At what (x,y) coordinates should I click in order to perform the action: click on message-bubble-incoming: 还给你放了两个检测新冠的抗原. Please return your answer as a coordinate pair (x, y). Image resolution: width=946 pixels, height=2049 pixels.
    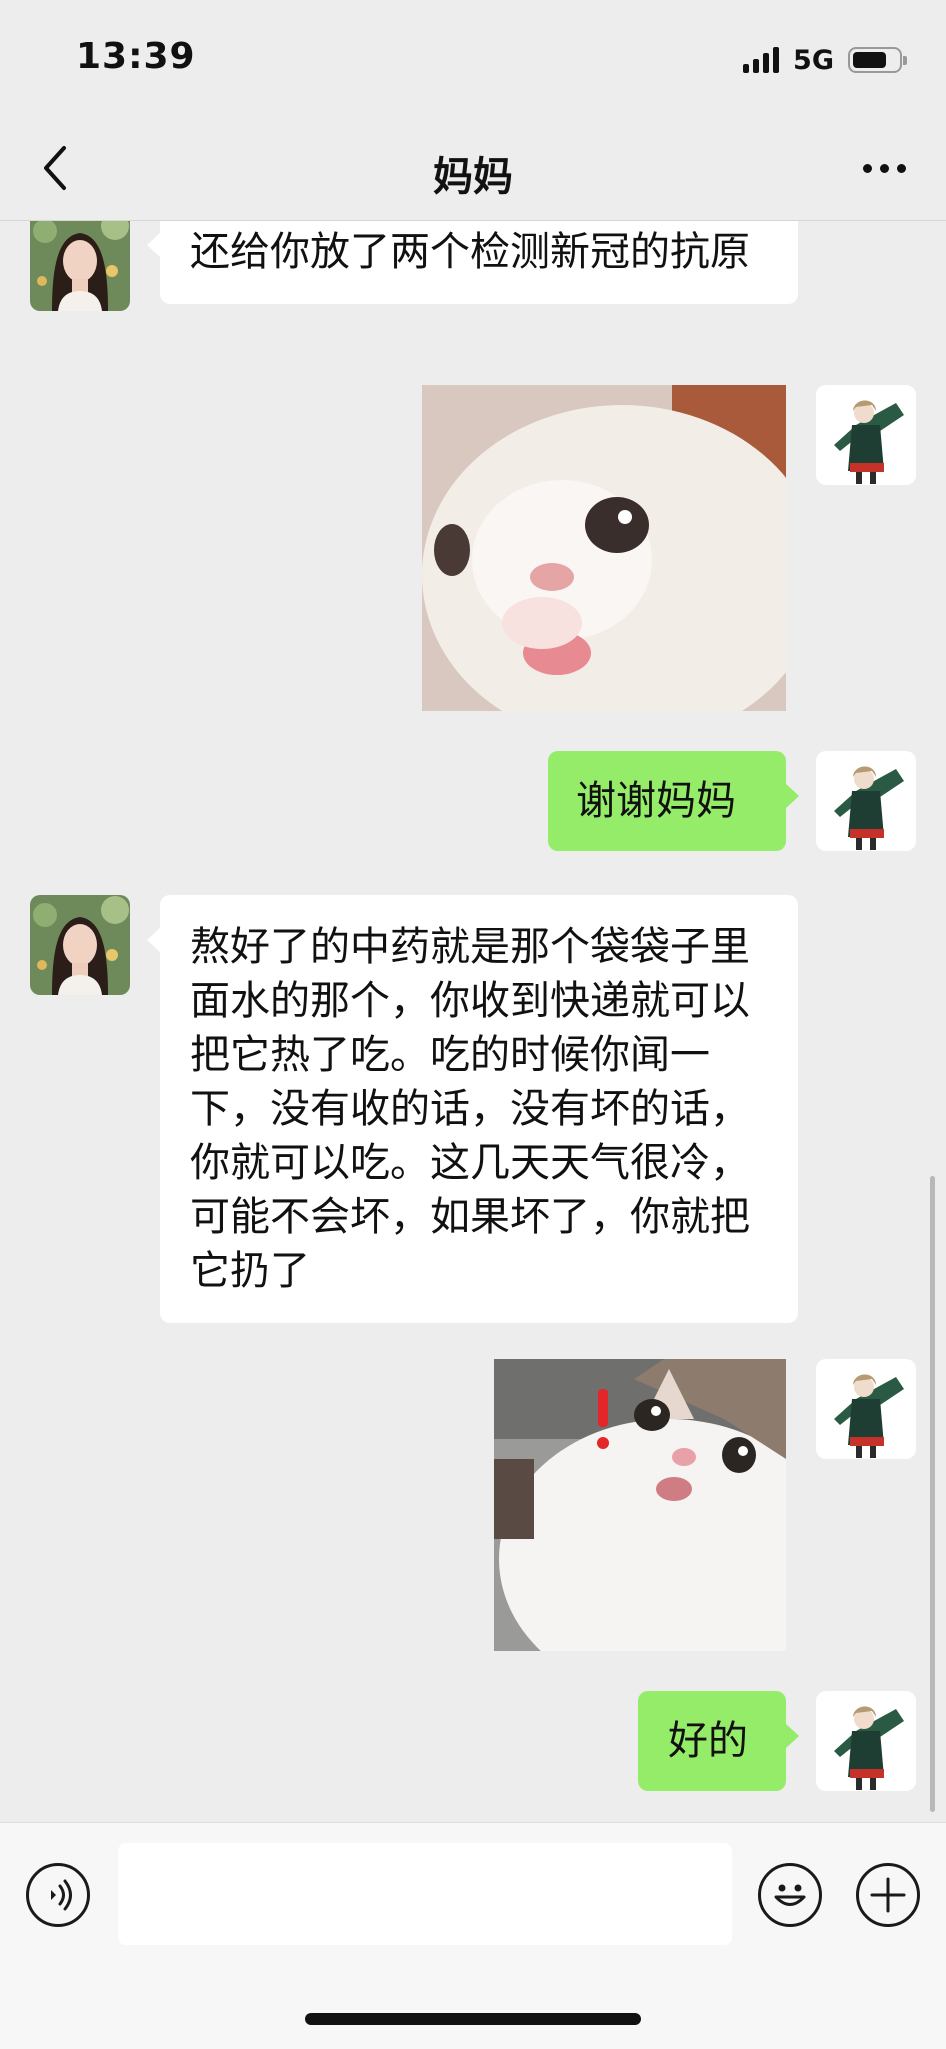
    Looking at the image, I should click on (472, 262).